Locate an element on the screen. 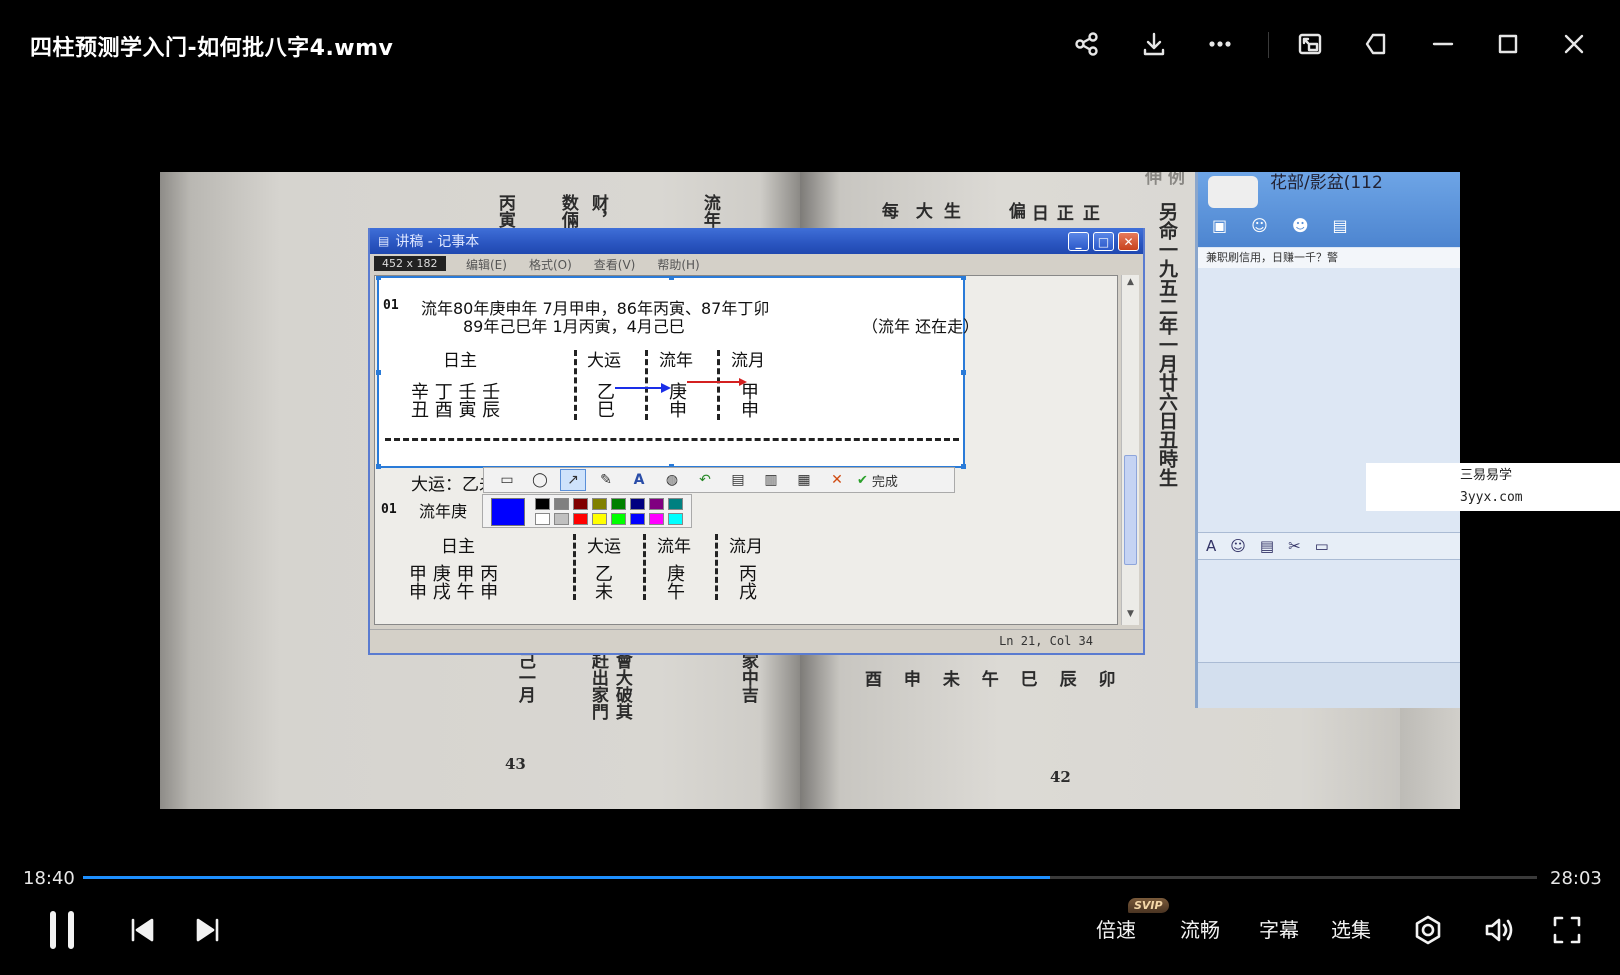  current-color-swatch is located at coordinates (508, 512).